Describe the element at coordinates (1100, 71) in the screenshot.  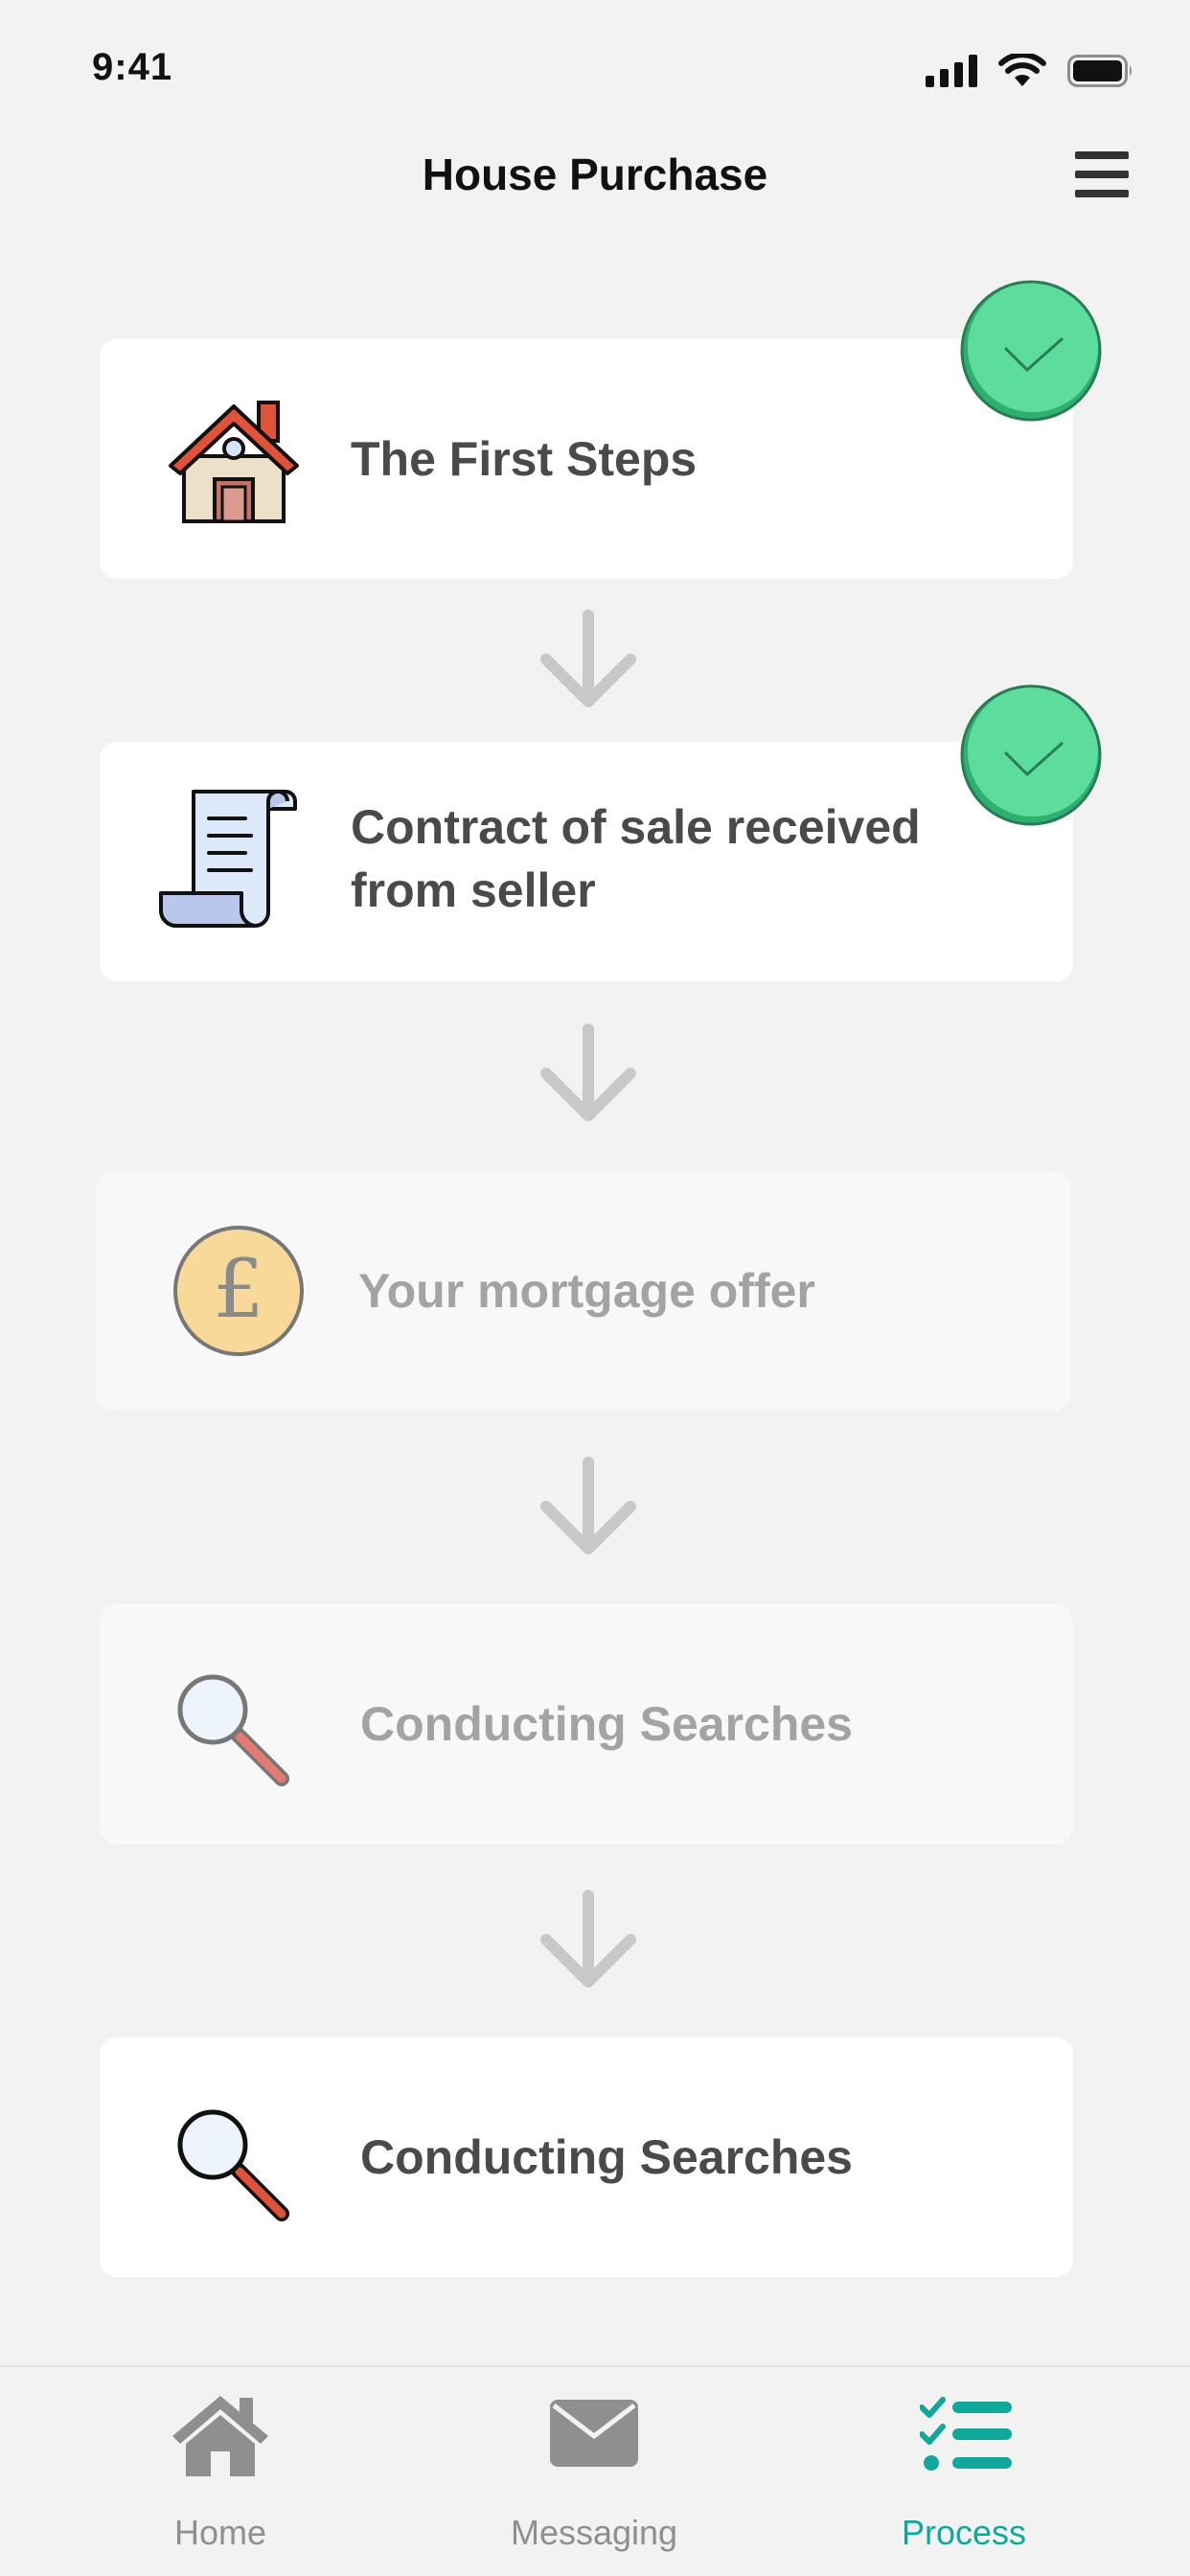
I see `battery-icon` at that location.